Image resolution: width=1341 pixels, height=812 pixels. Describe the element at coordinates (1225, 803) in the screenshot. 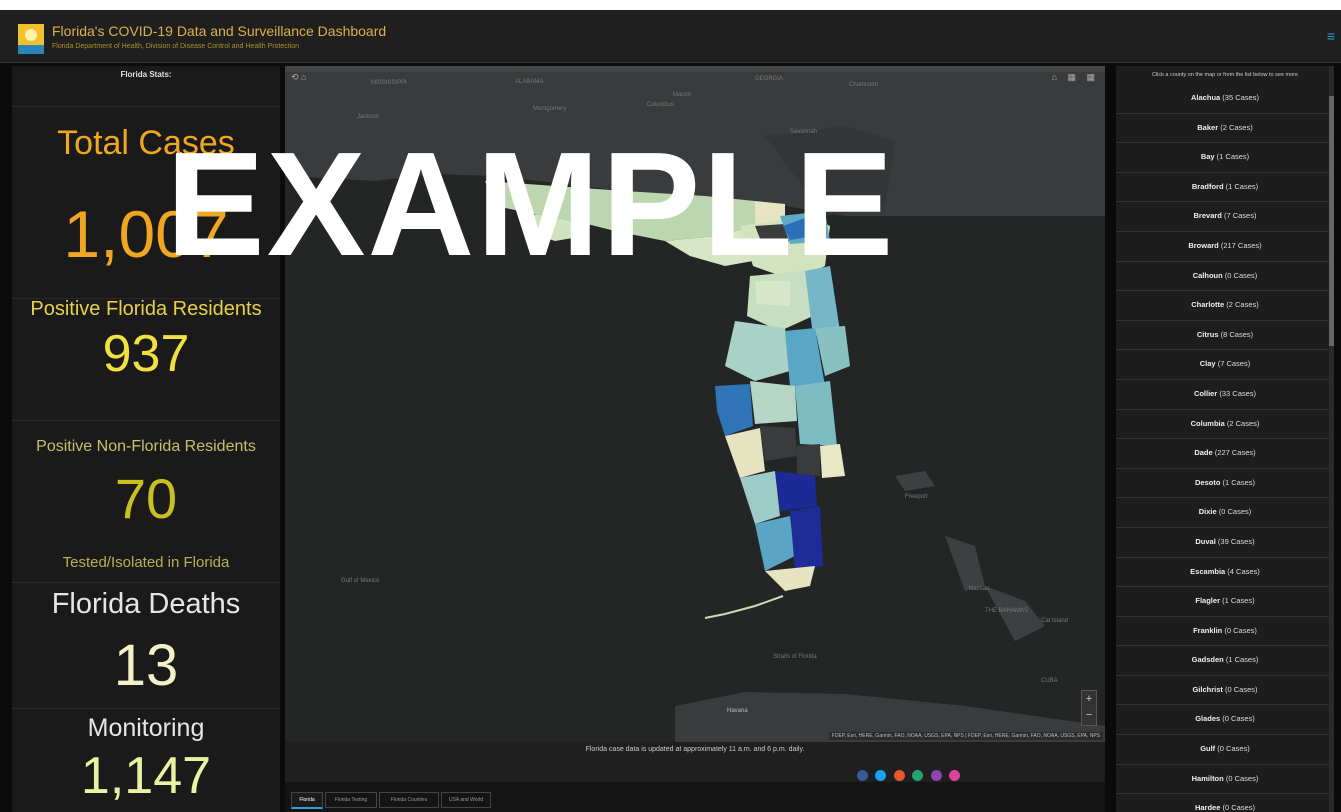

I see `list-item: Hardee (0 Cases)` at that location.